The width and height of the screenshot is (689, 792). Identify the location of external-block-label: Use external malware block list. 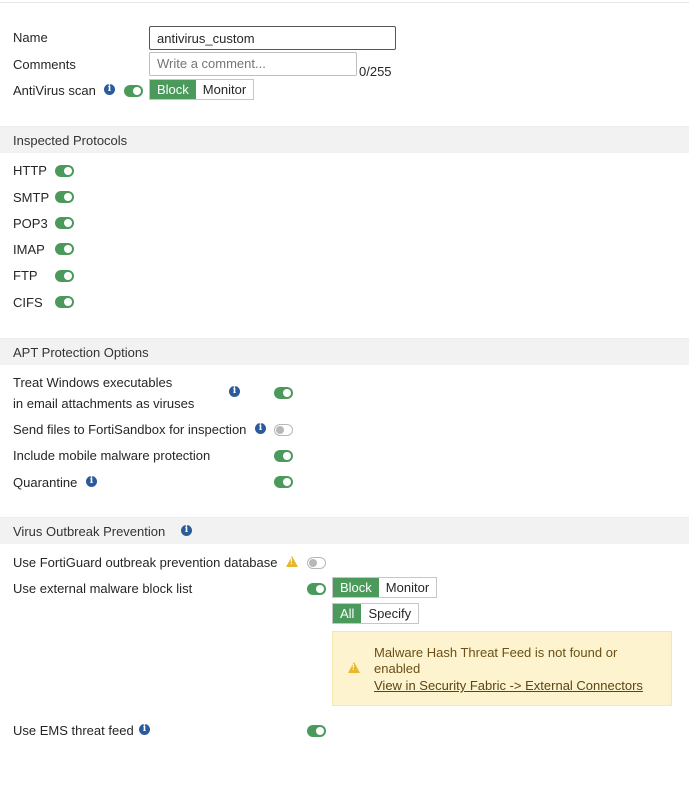
(103, 588).